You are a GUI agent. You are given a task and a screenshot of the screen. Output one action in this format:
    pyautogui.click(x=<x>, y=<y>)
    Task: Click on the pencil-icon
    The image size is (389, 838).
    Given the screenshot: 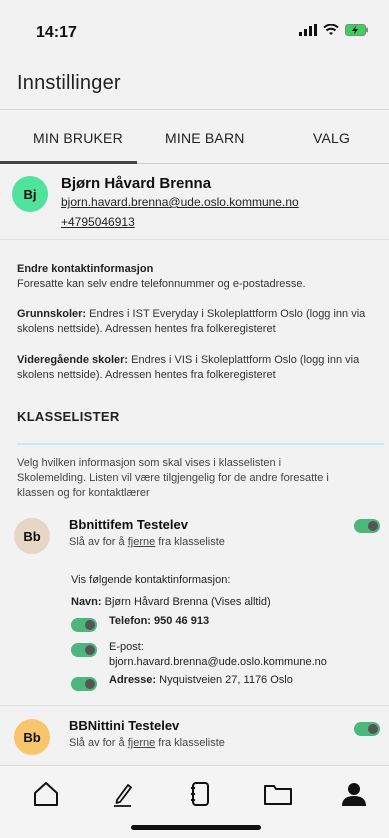 What is the action you would take?
    pyautogui.click(x=123, y=795)
    